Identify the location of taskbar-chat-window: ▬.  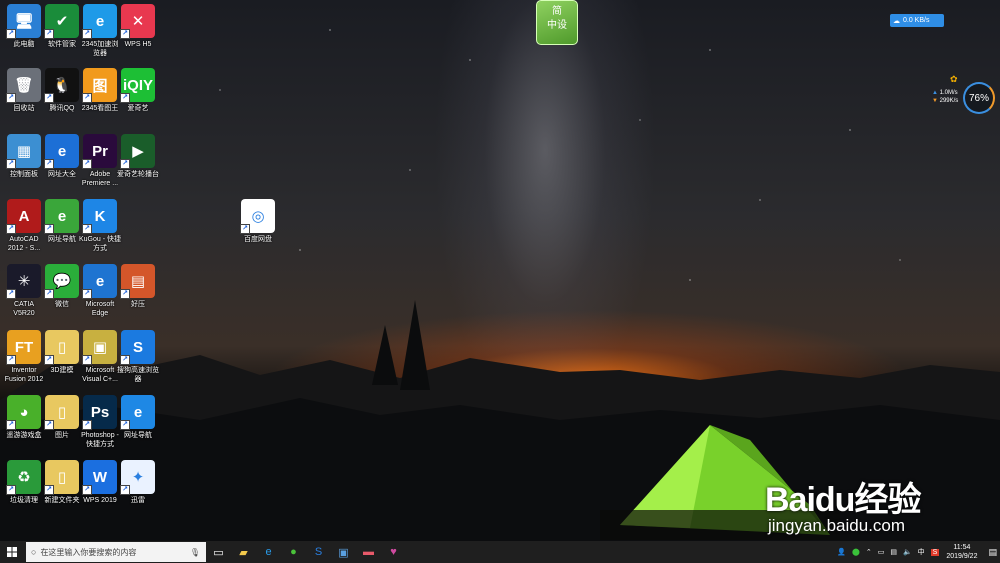
(368, 552).